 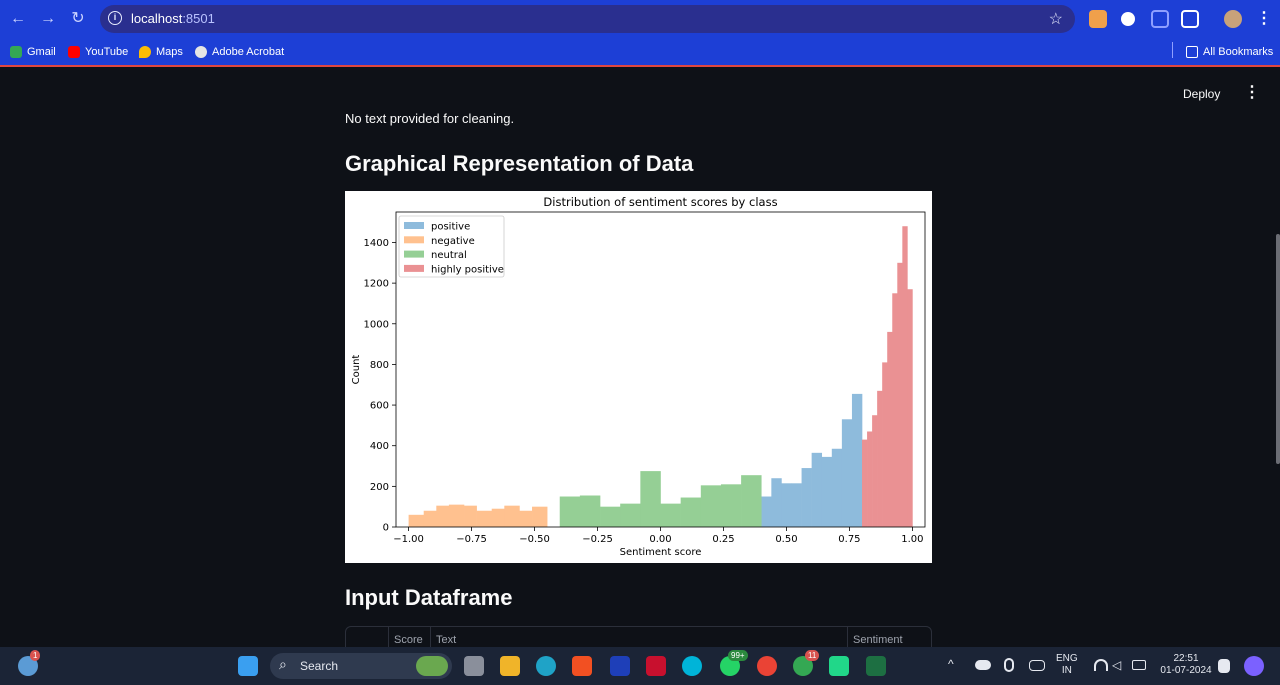 I want to click on tab-search-icon, so click(x=1160, y=19).